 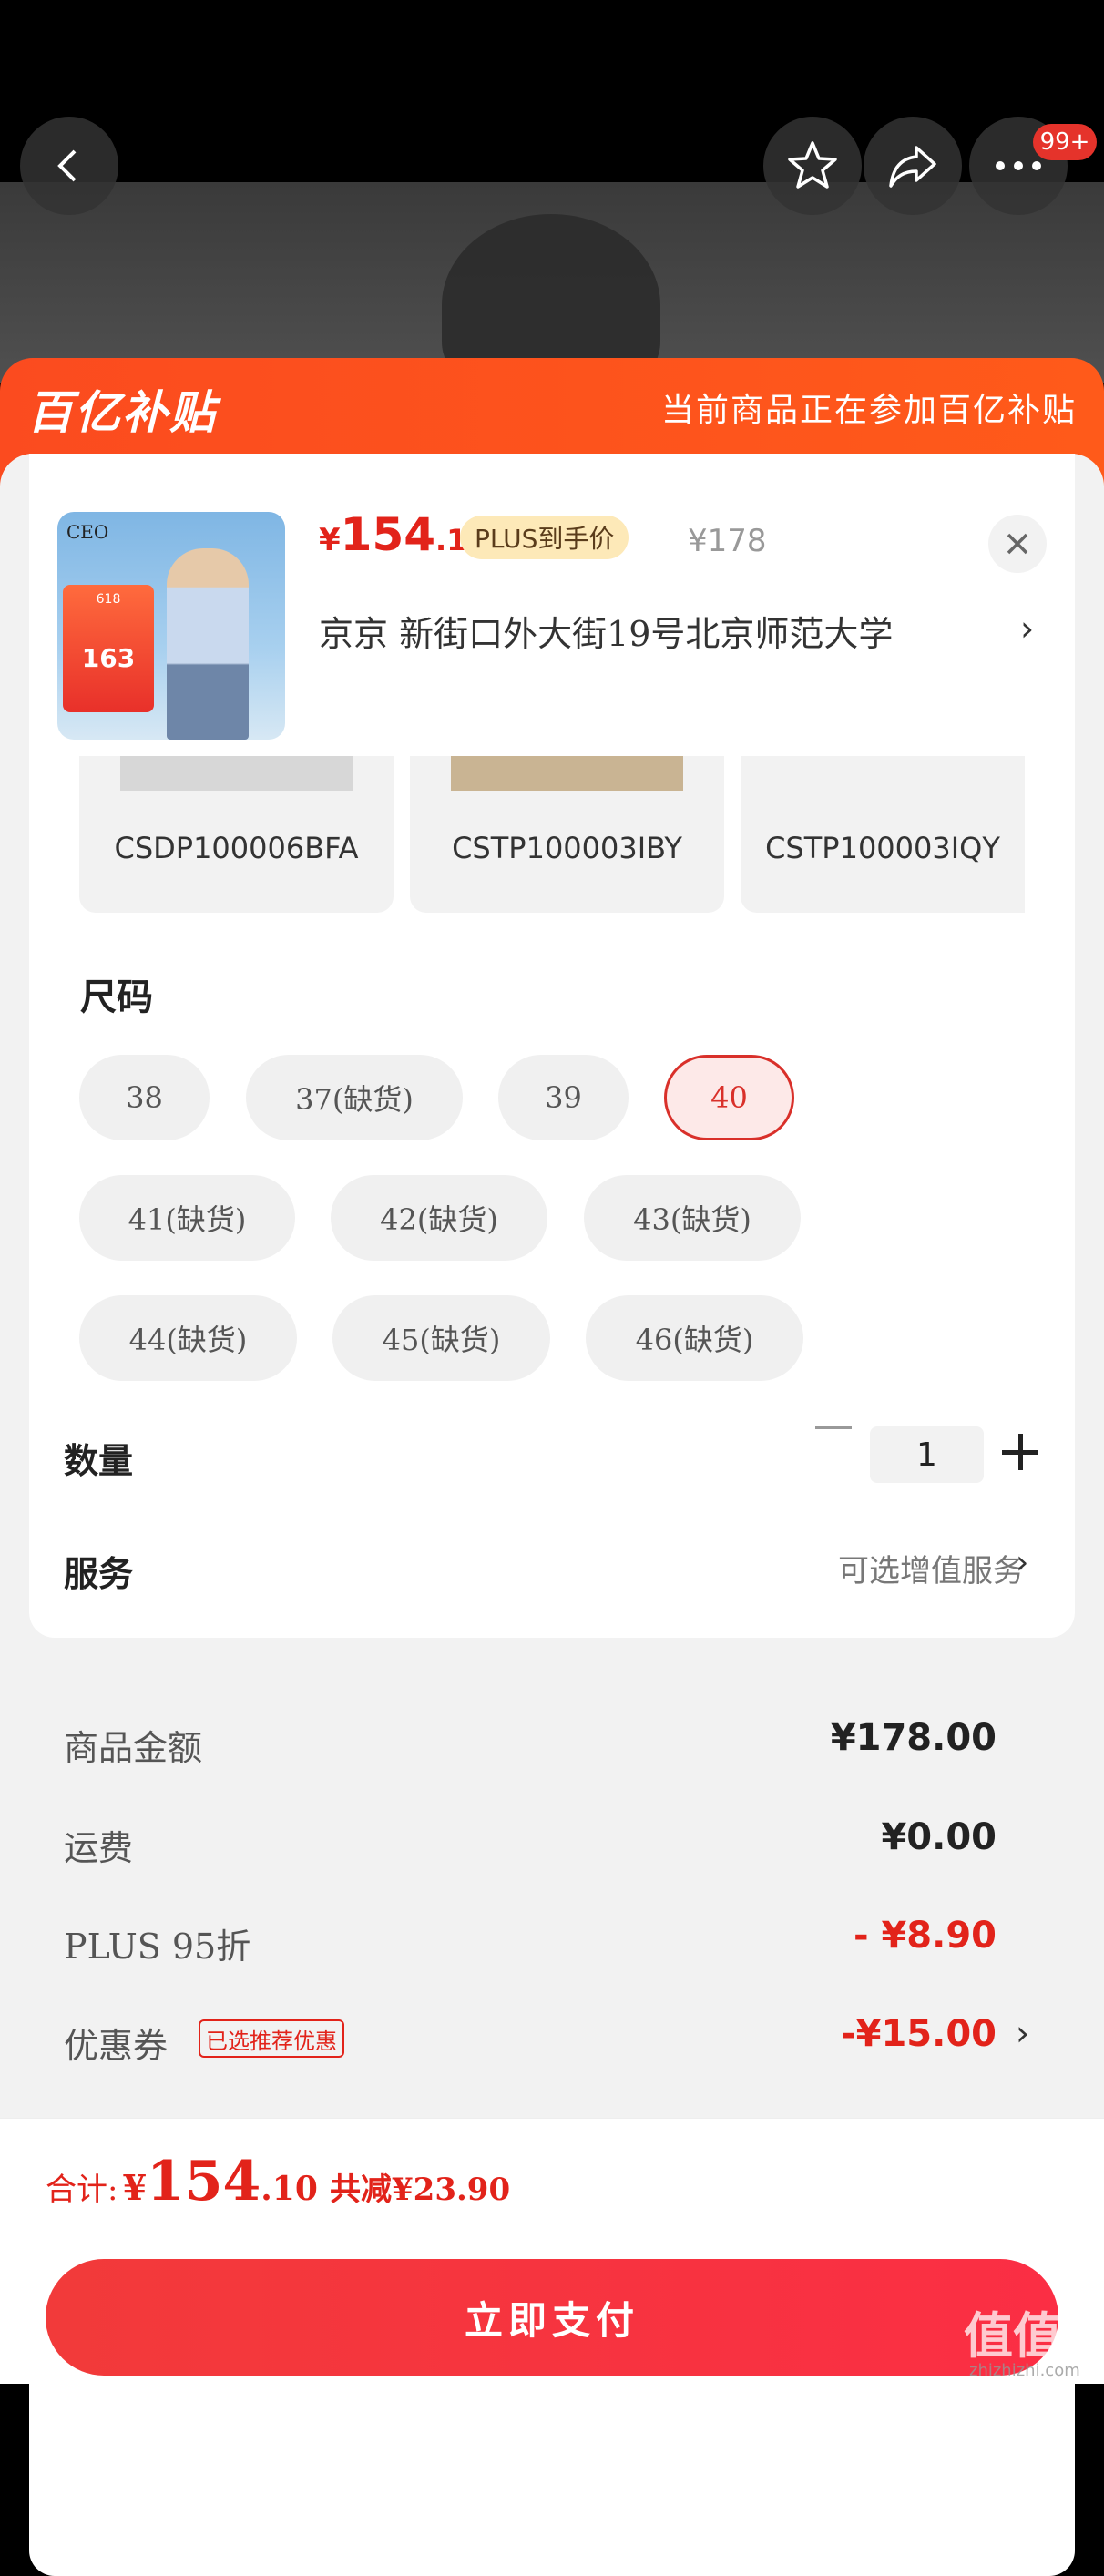 I want to click on thumb-promo-top: 618, so click(x=108, y=599).